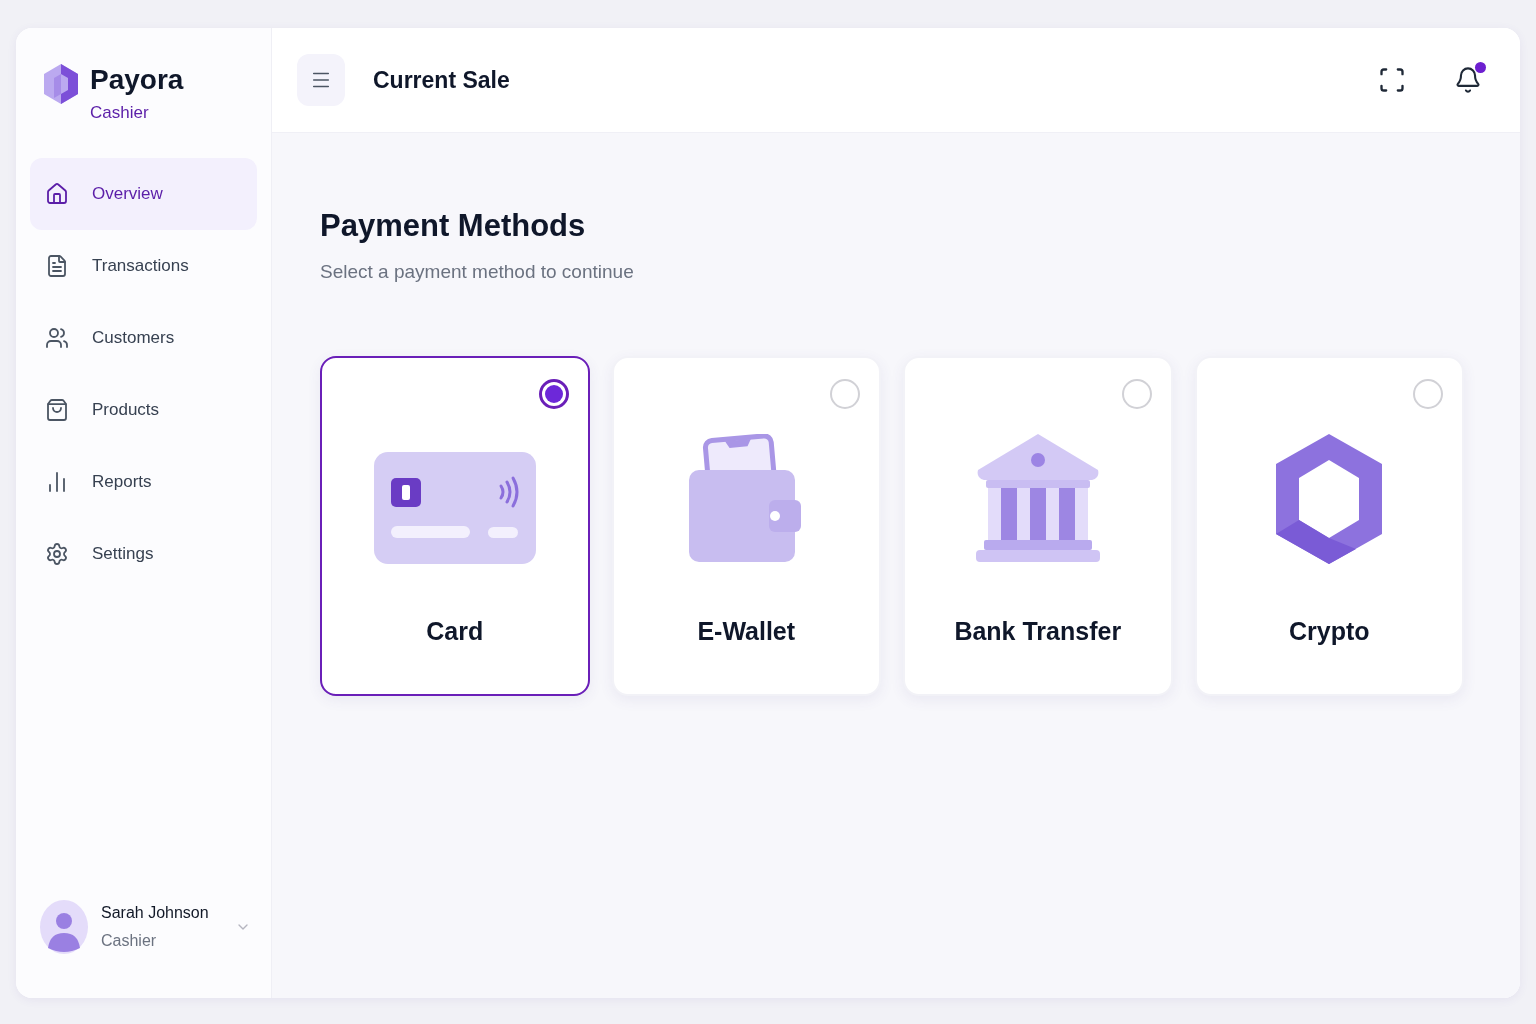  Describe the element at coordinates (120, 113) in the screenshot. I see `brand-role: Cashier` at that location.